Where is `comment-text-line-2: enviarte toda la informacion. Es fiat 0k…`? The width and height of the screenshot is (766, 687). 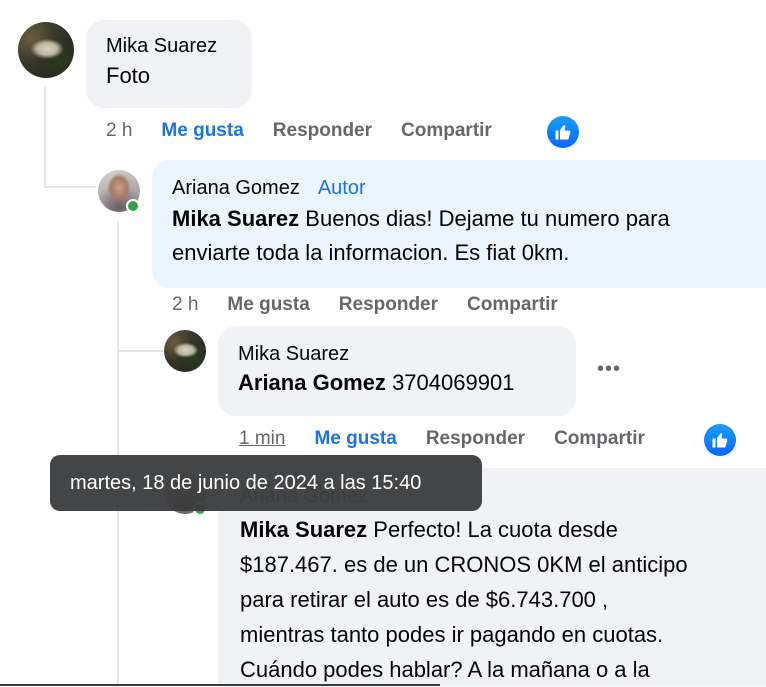 comment-text-line-2: enviarte toda la informacion. Es fiat 0k… is located at coordinates (371, 252).